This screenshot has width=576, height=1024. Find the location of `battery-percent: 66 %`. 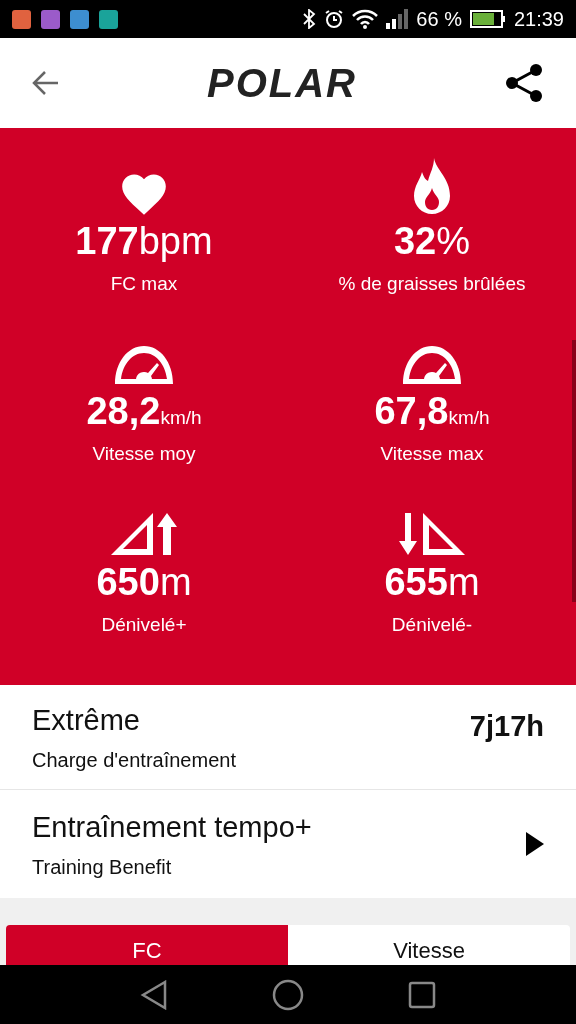

battery-percent: 66 % is located at coordinates (439, 19).